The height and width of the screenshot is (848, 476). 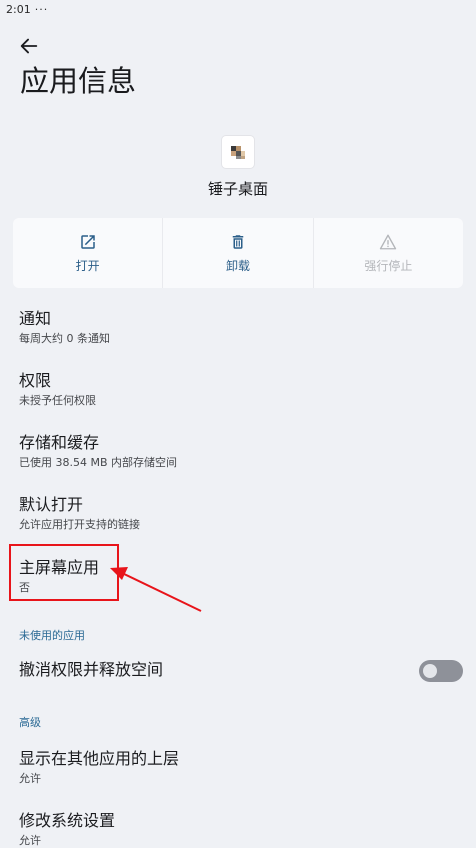 What do you see at coordinates (91, 669) in the screenshot?
I see `toggle-label: 撤消权限并释放空间` at bounding box center [91, 669].